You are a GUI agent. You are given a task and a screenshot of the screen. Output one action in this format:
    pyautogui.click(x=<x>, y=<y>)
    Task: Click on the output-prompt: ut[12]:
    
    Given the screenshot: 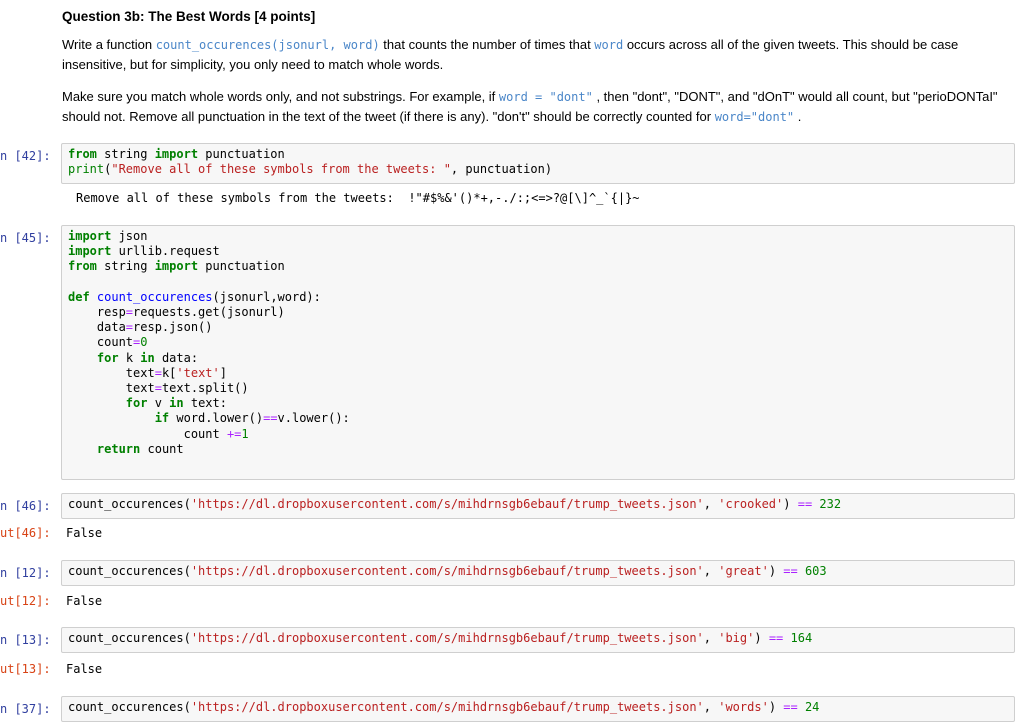 What is the action you would take?
    pyautogui.click(x=25, y=601)
    